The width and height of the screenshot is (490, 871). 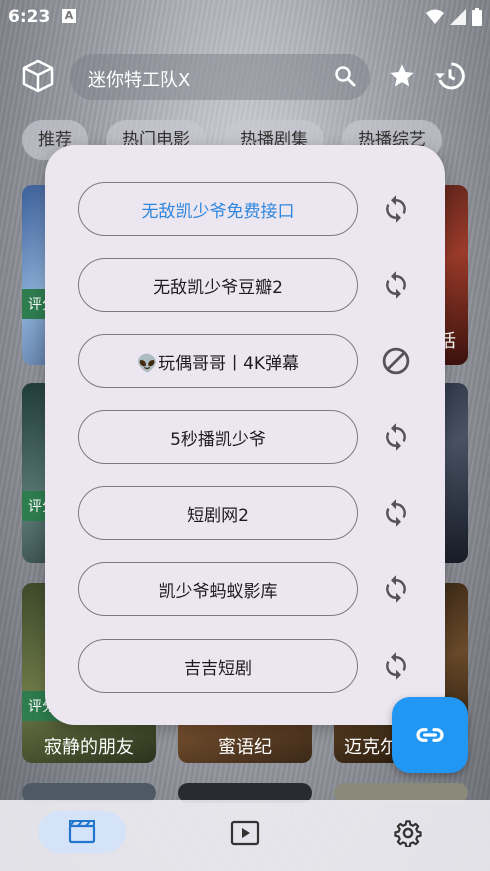 I want to click on source-button: 无敌凯少爷豆瓣2, so click(x=218, y=285).